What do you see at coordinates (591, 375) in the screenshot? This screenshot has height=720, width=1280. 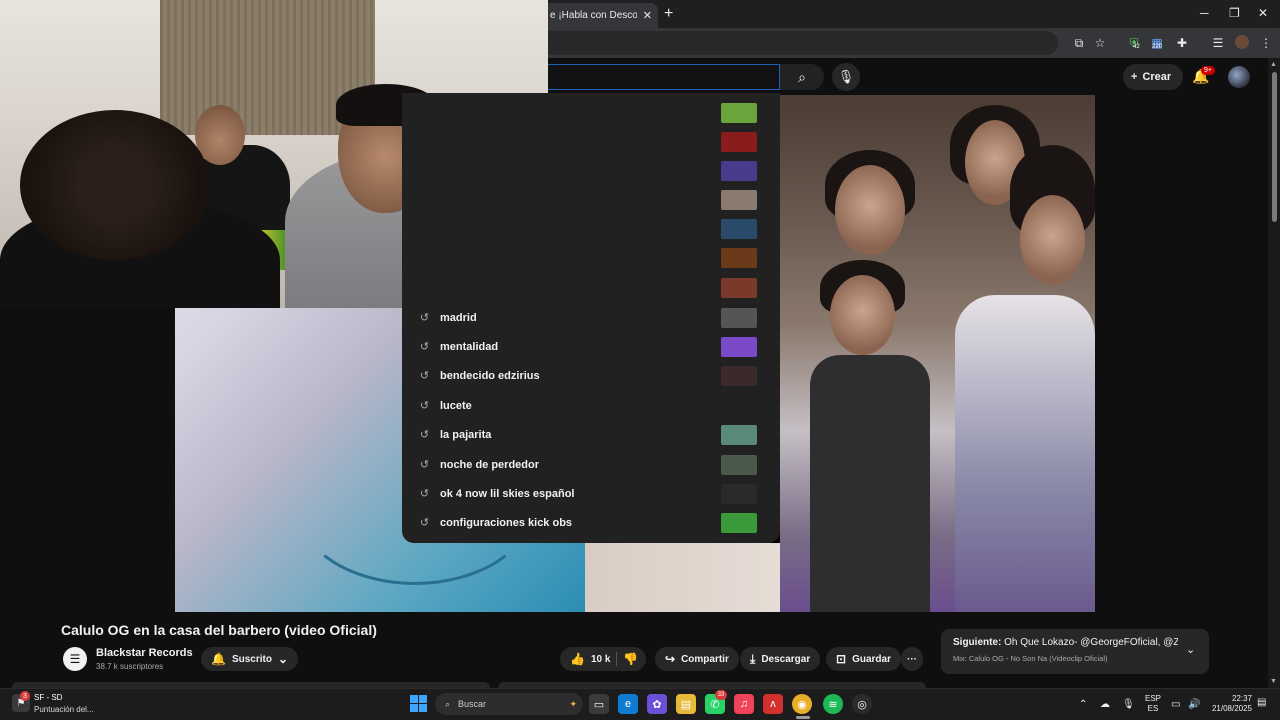 I see `search-suggestion-bendecido: ↺ bendecido edzirius` at bounding box center [591, 375].